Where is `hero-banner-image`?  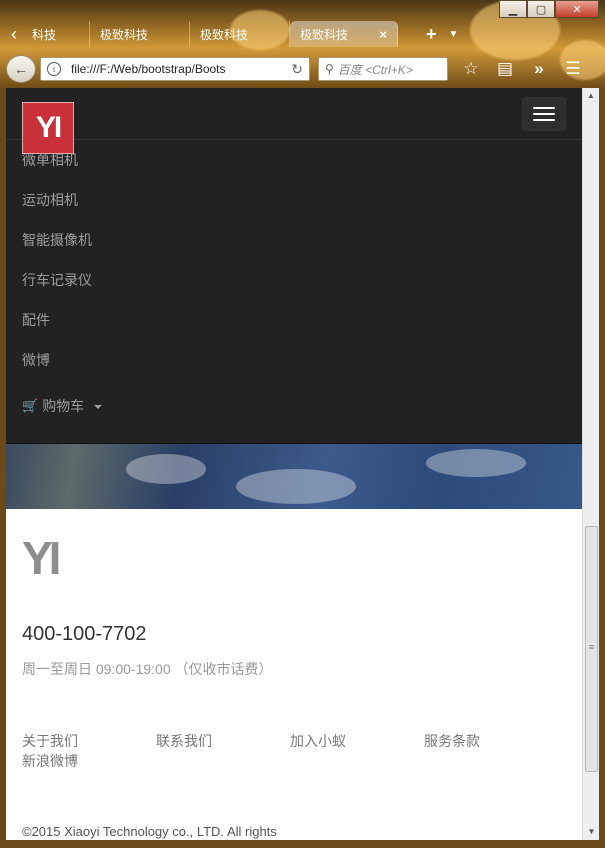 hero-banner-image is located at coordinates (294, 476).